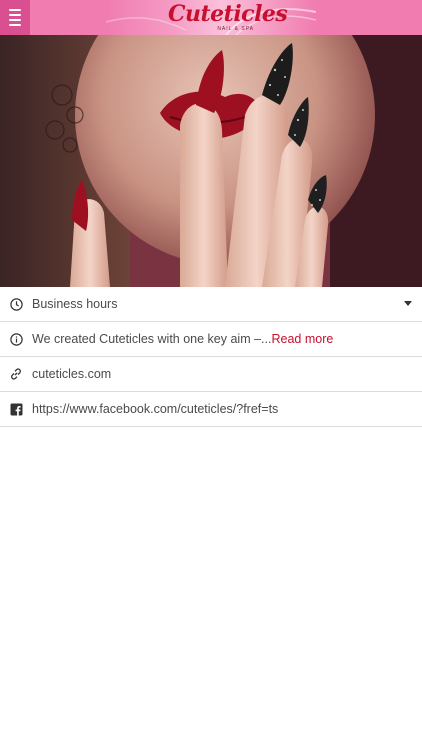  I want to click on facebook-icon, so click(16, 409).